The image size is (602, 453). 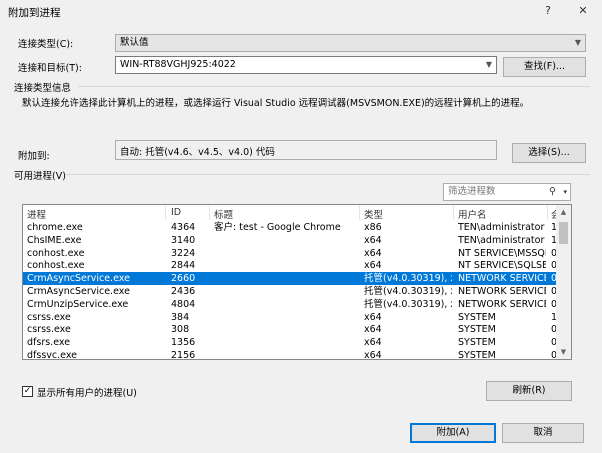 I want to click on close-button: ✕, so click(x=583, y=11).